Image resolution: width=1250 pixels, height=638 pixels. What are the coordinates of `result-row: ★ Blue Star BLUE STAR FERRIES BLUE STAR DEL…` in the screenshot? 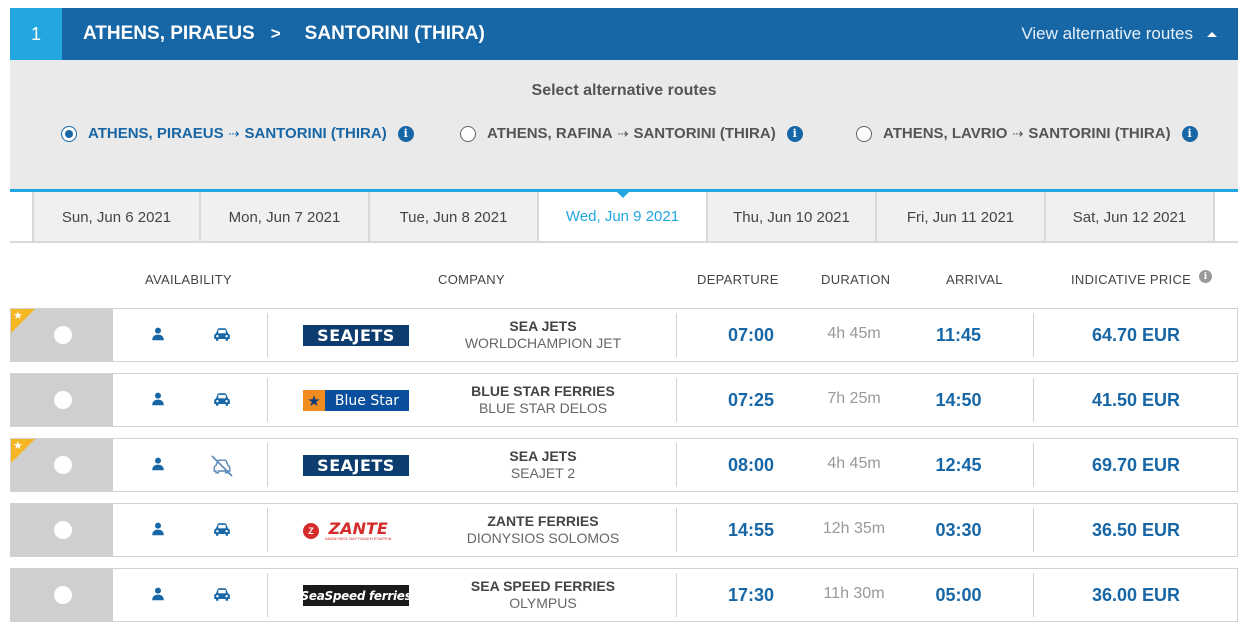 It's located at (624, 400).